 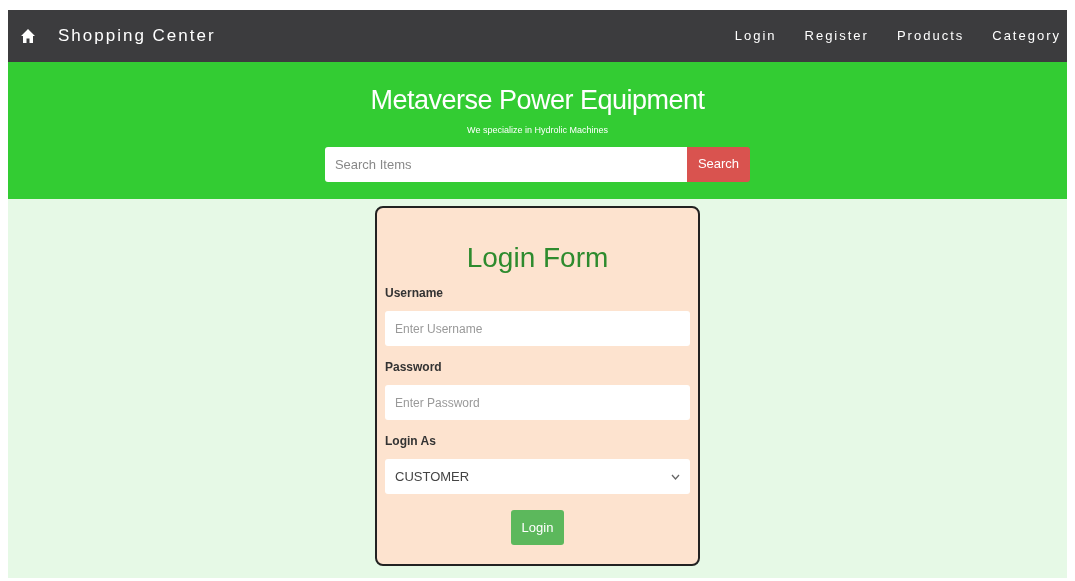 What do you see at coordinates (930, 36) in the screenshot?
I see `nav-link: Products` at bounding box center [930, 36].